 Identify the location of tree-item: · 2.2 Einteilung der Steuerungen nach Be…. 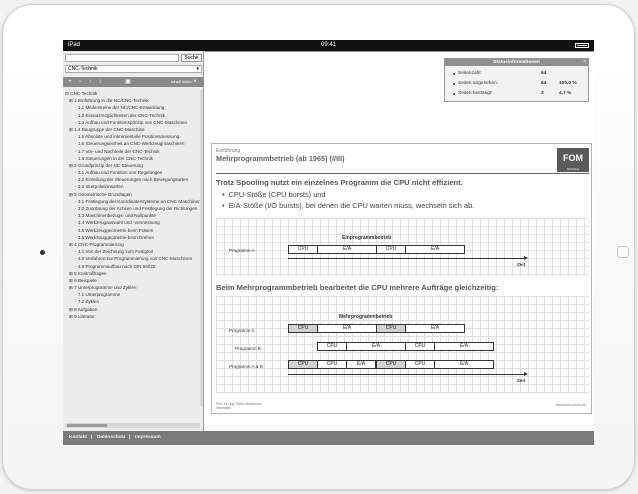
(133, 179).